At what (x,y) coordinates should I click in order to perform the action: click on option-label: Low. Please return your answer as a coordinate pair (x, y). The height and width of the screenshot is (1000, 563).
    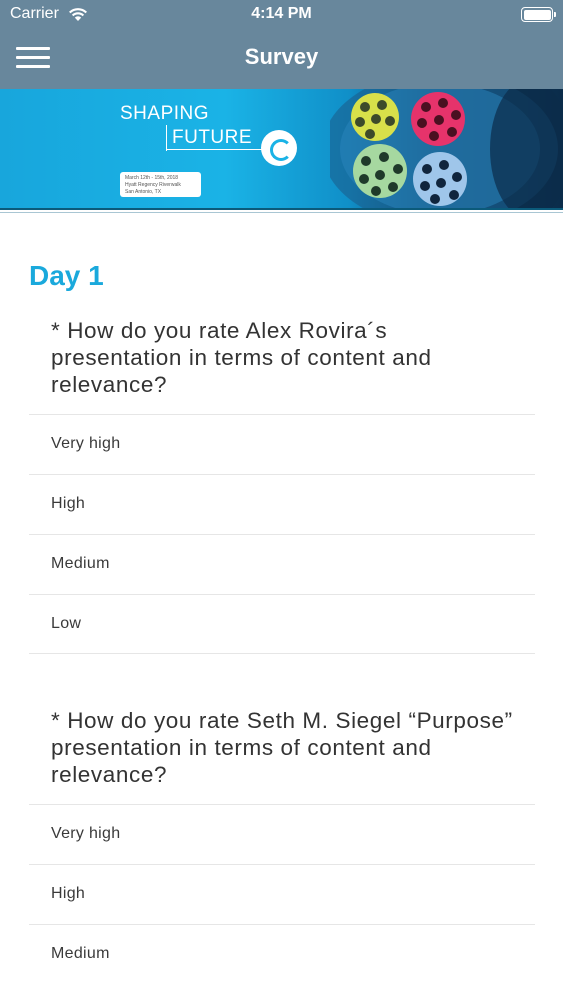
    Looking at the image, I should click on (66, 623).